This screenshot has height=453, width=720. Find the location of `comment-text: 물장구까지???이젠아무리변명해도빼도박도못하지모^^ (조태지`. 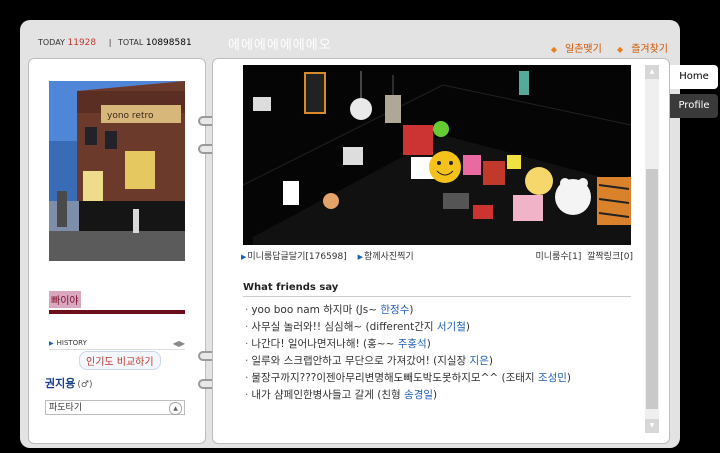

comment-text: 물장구까지???이젠아무리변명해도빼도박도못하지모^^ (조태지 is located at coordinates (394, 378).